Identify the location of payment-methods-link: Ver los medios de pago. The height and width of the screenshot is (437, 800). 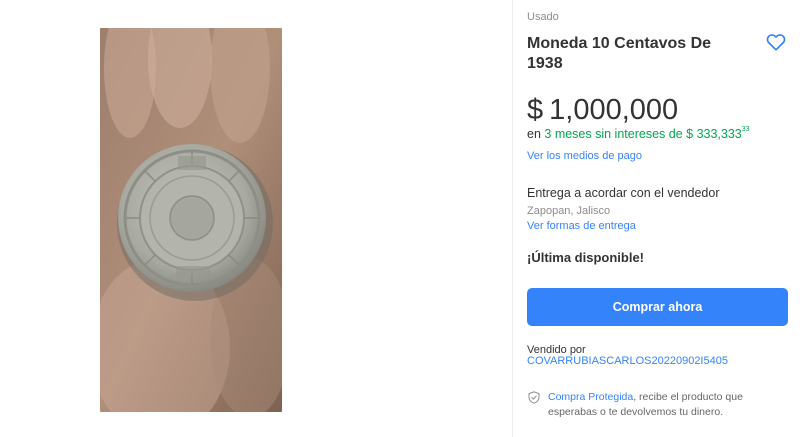
(584, 156).